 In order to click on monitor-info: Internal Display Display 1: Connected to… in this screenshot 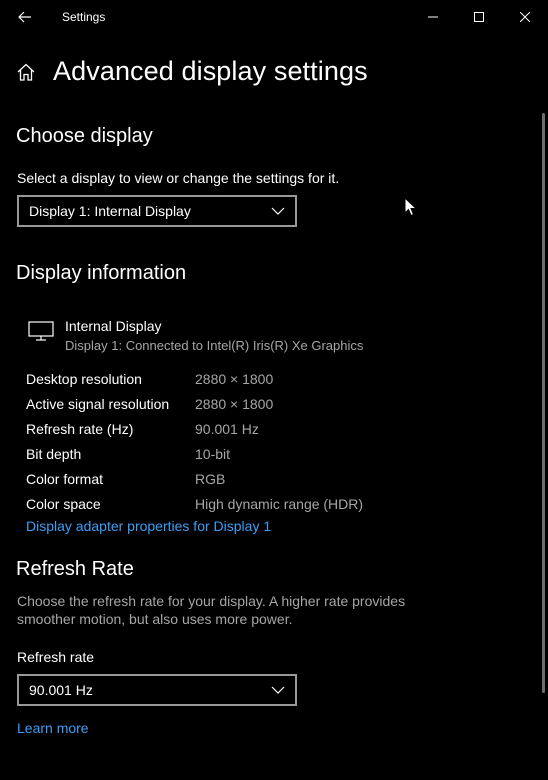, I will do `click(195, 335)`.